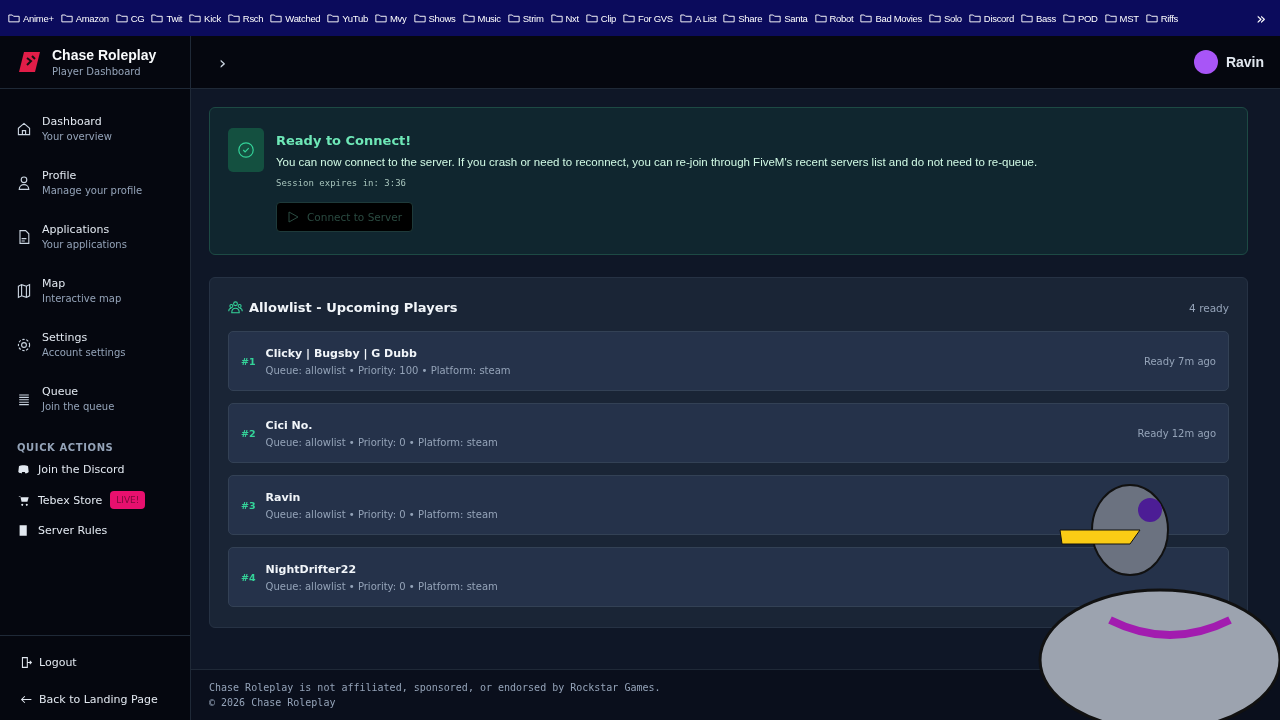  What do you see at coordinates (481, 18) in the screenshot?
I see `bookmark-link: Music` at bounding box center [481, 18].